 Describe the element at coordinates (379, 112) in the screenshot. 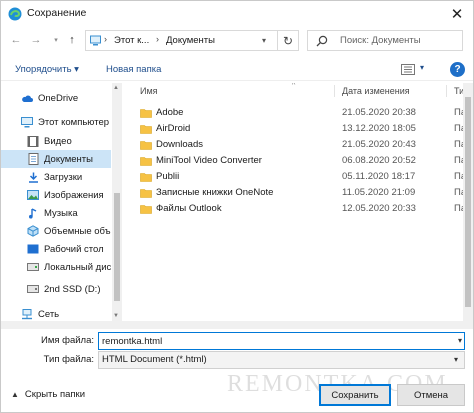

I see `file-date: 21.05.2020 20:38` at that location.